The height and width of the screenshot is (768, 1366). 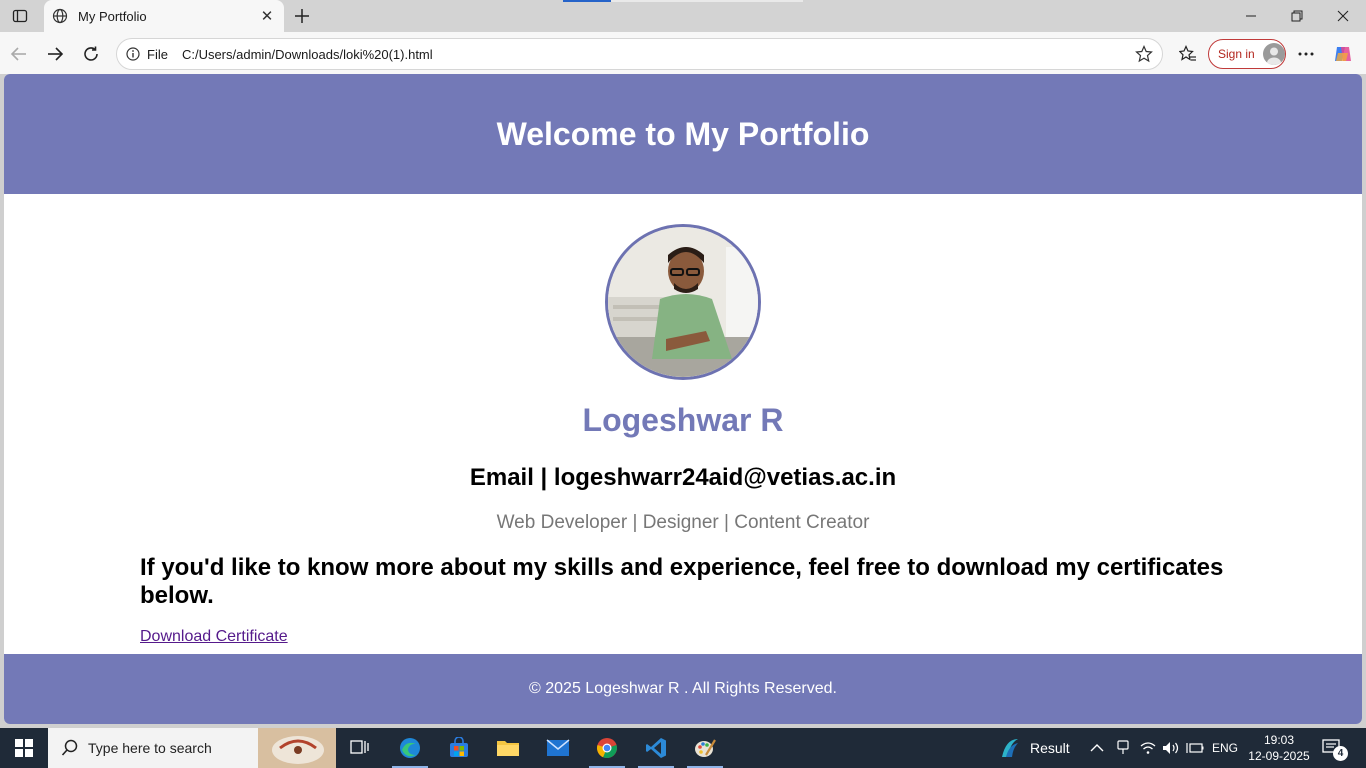 I want to click on edge-browser-icon, so click(x=410, y=748).